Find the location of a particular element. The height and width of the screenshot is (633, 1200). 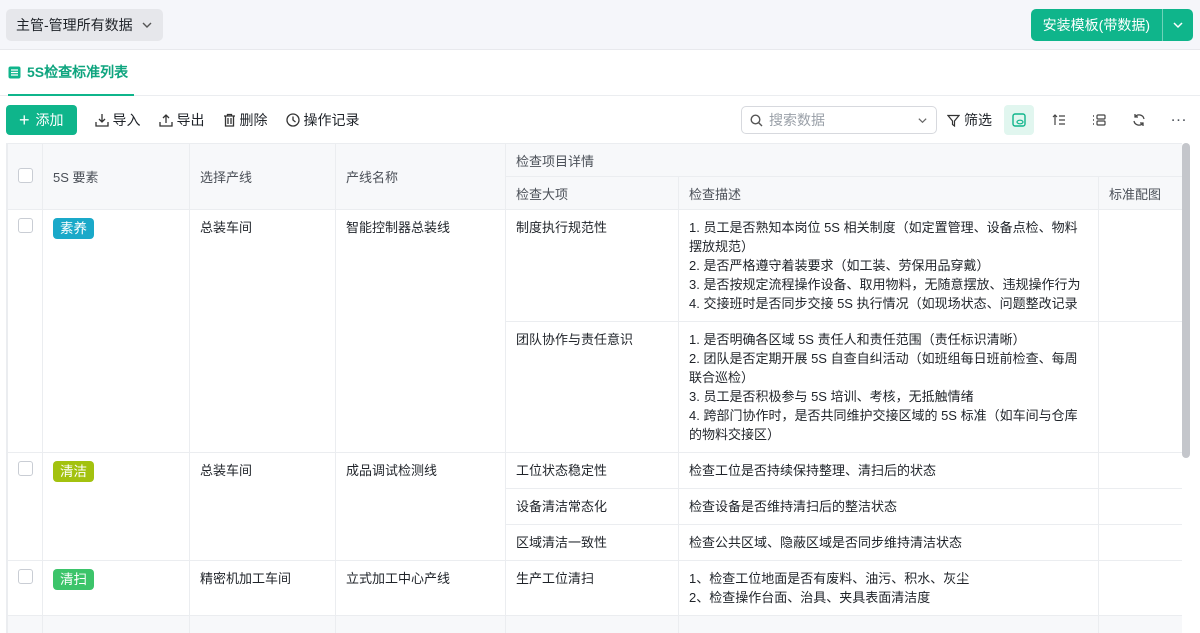

import-button: 导入 is located at coordinates (117, 120).